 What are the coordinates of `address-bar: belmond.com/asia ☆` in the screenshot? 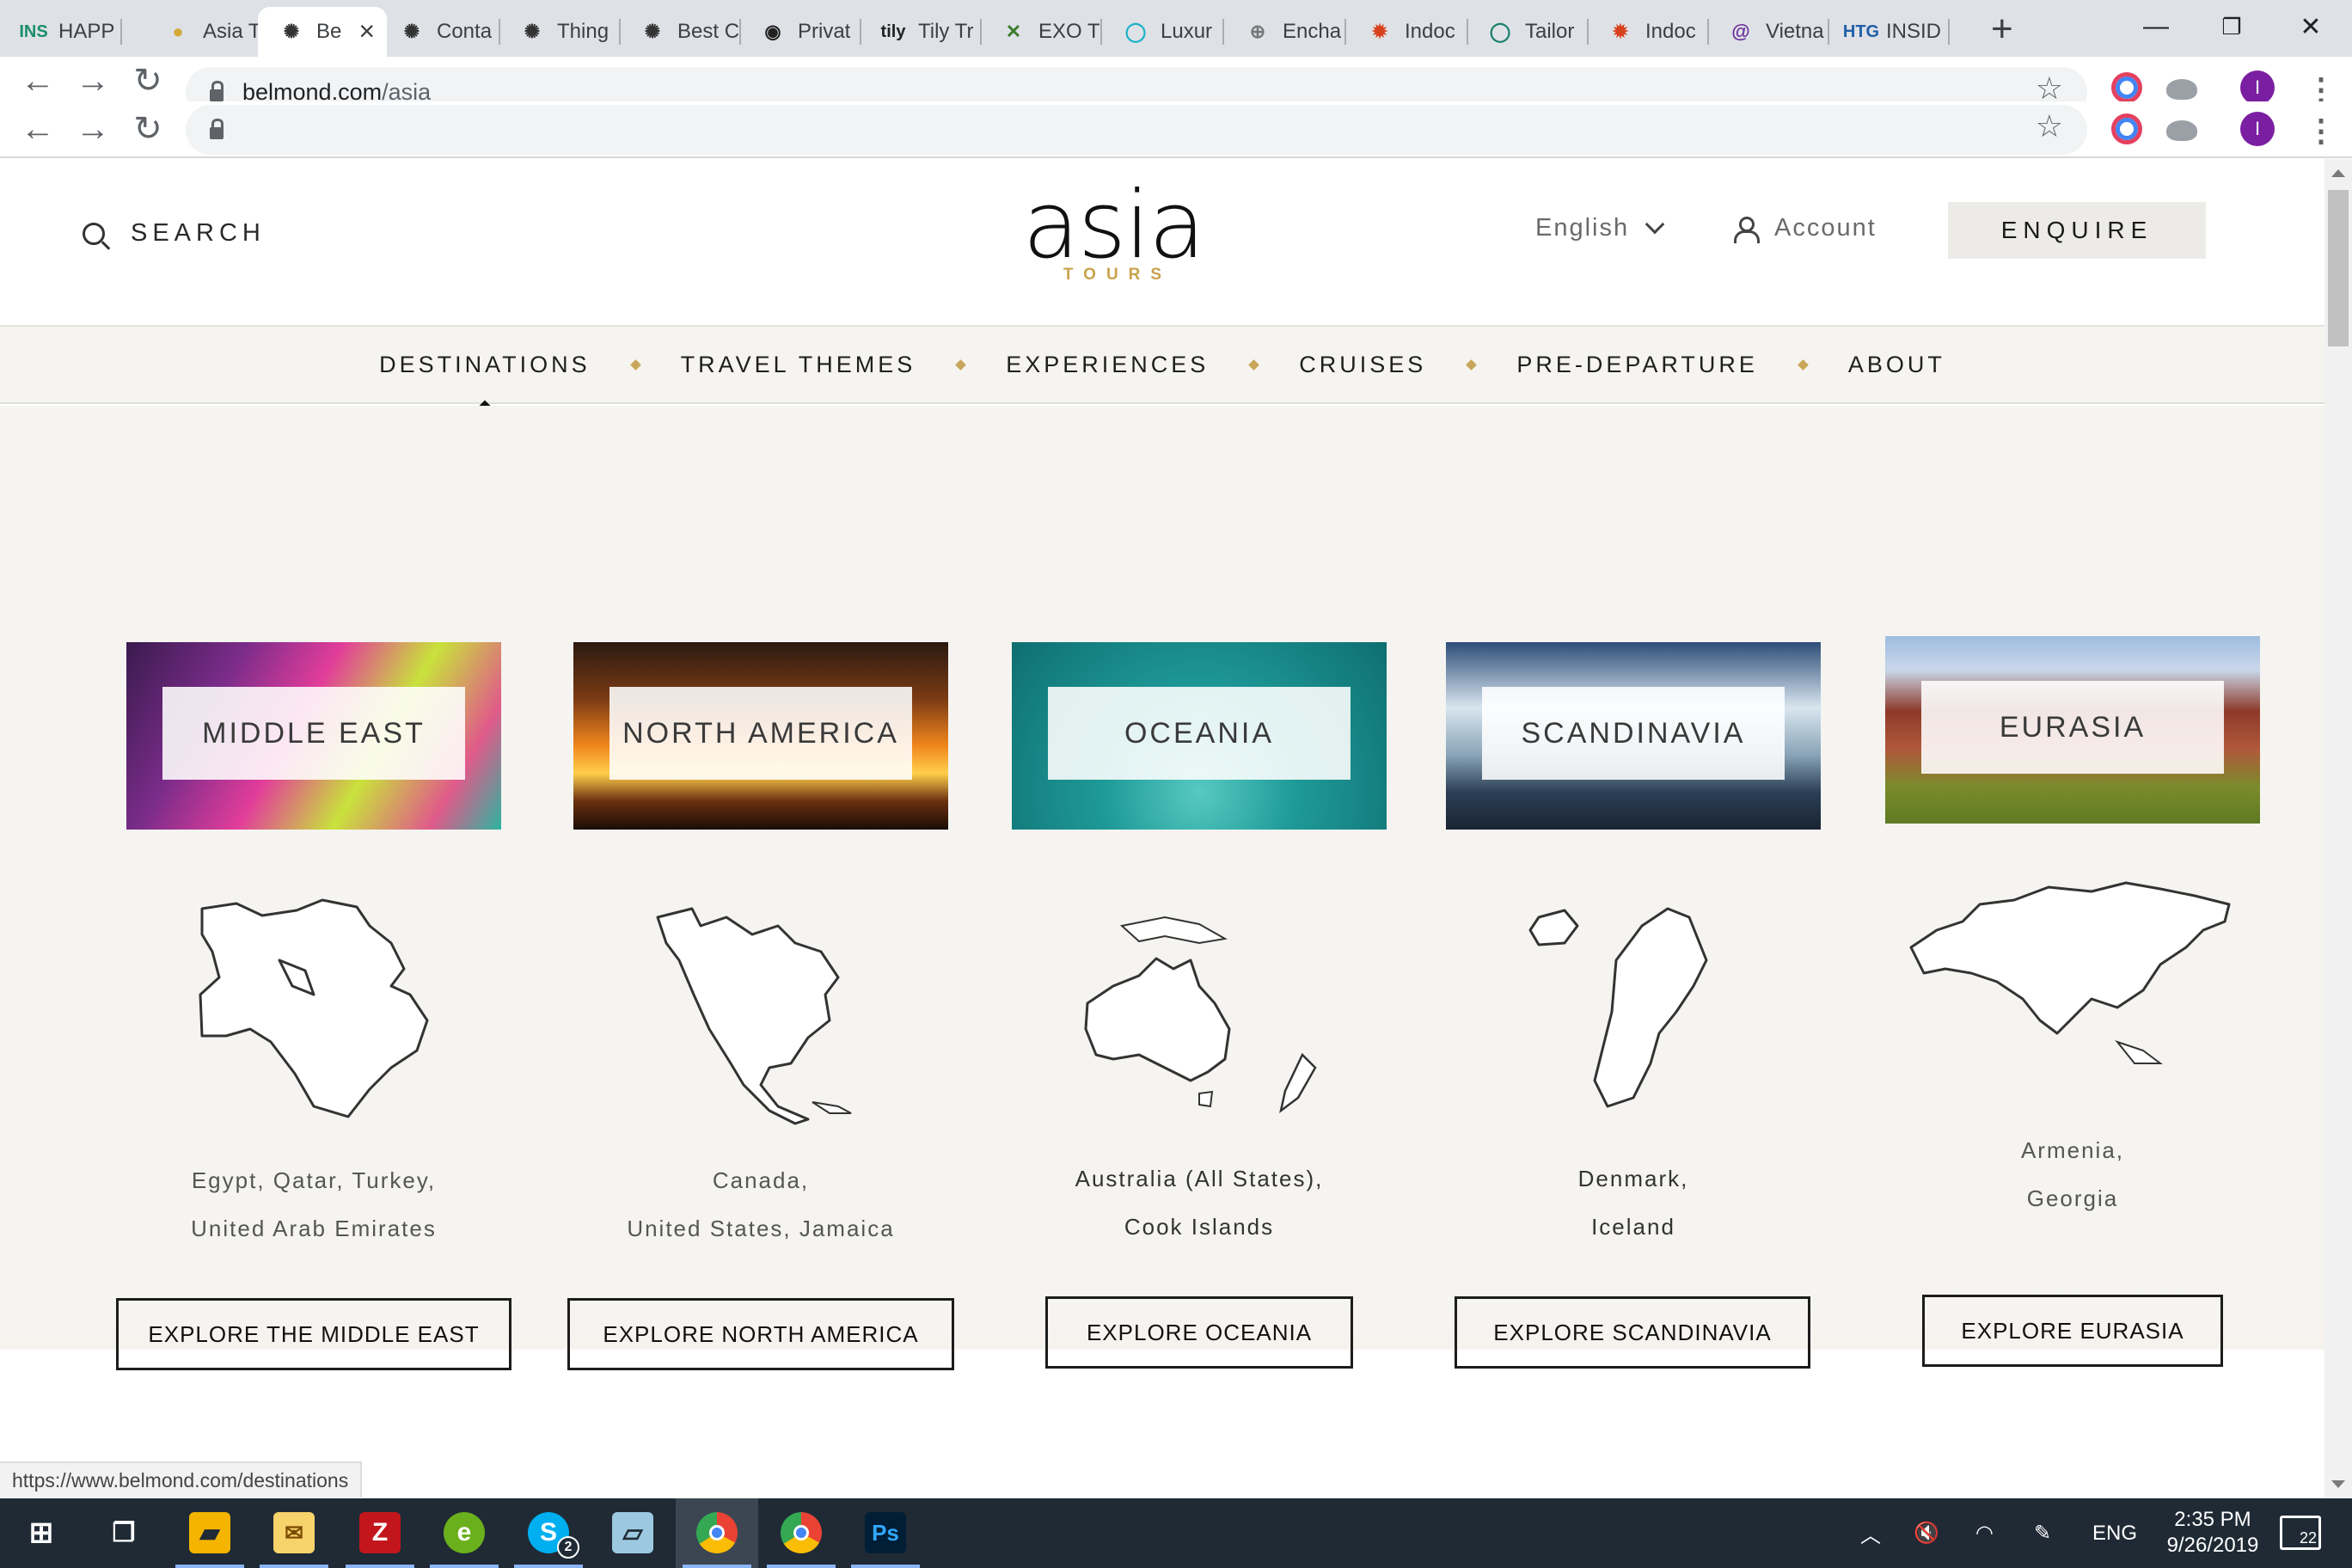 It's located at (1136, 84).